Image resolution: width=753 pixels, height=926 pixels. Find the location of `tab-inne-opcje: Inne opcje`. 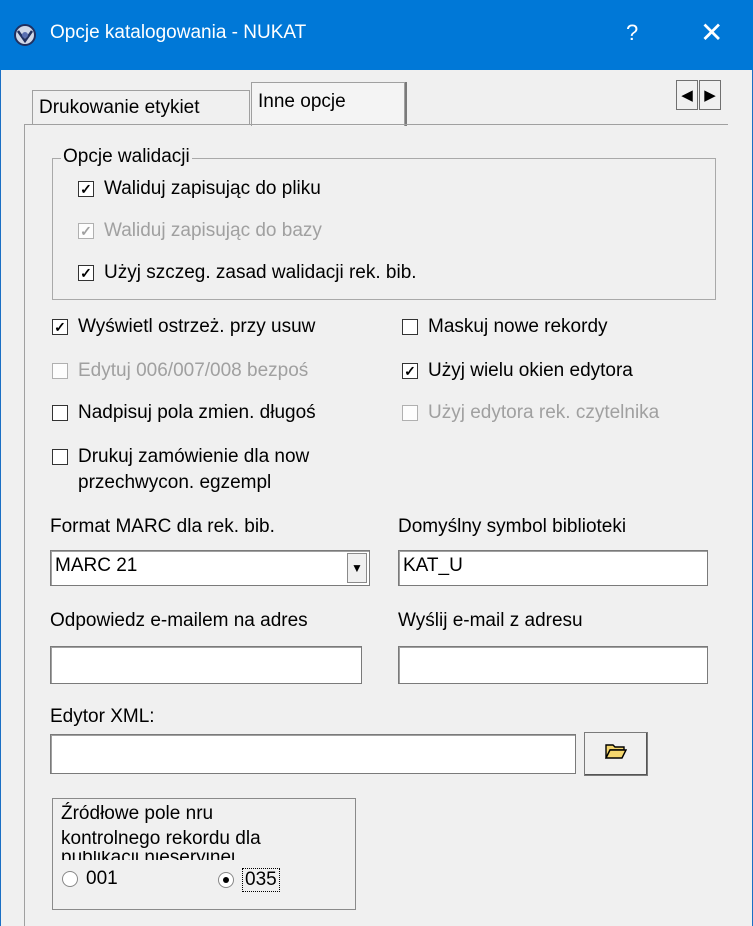

tab-inne-opcje: Inne opcje is located at coordinates (328, 104).